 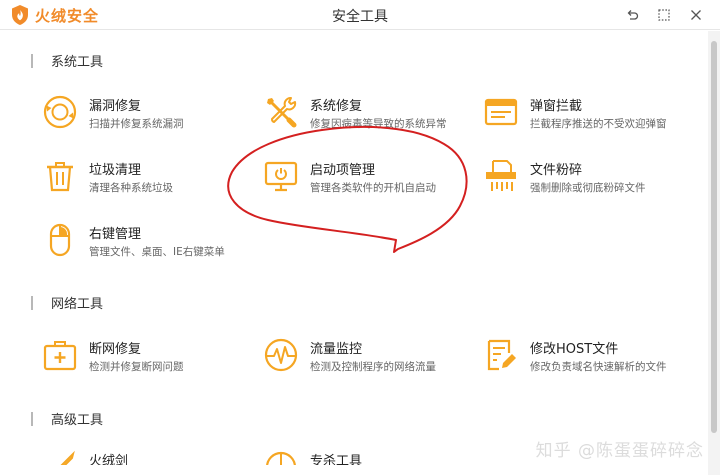 What do you see at coordinates (60, 112) in the screenshot?
I see `vulnerability-repair-icon` at bounding box center [60, 112].